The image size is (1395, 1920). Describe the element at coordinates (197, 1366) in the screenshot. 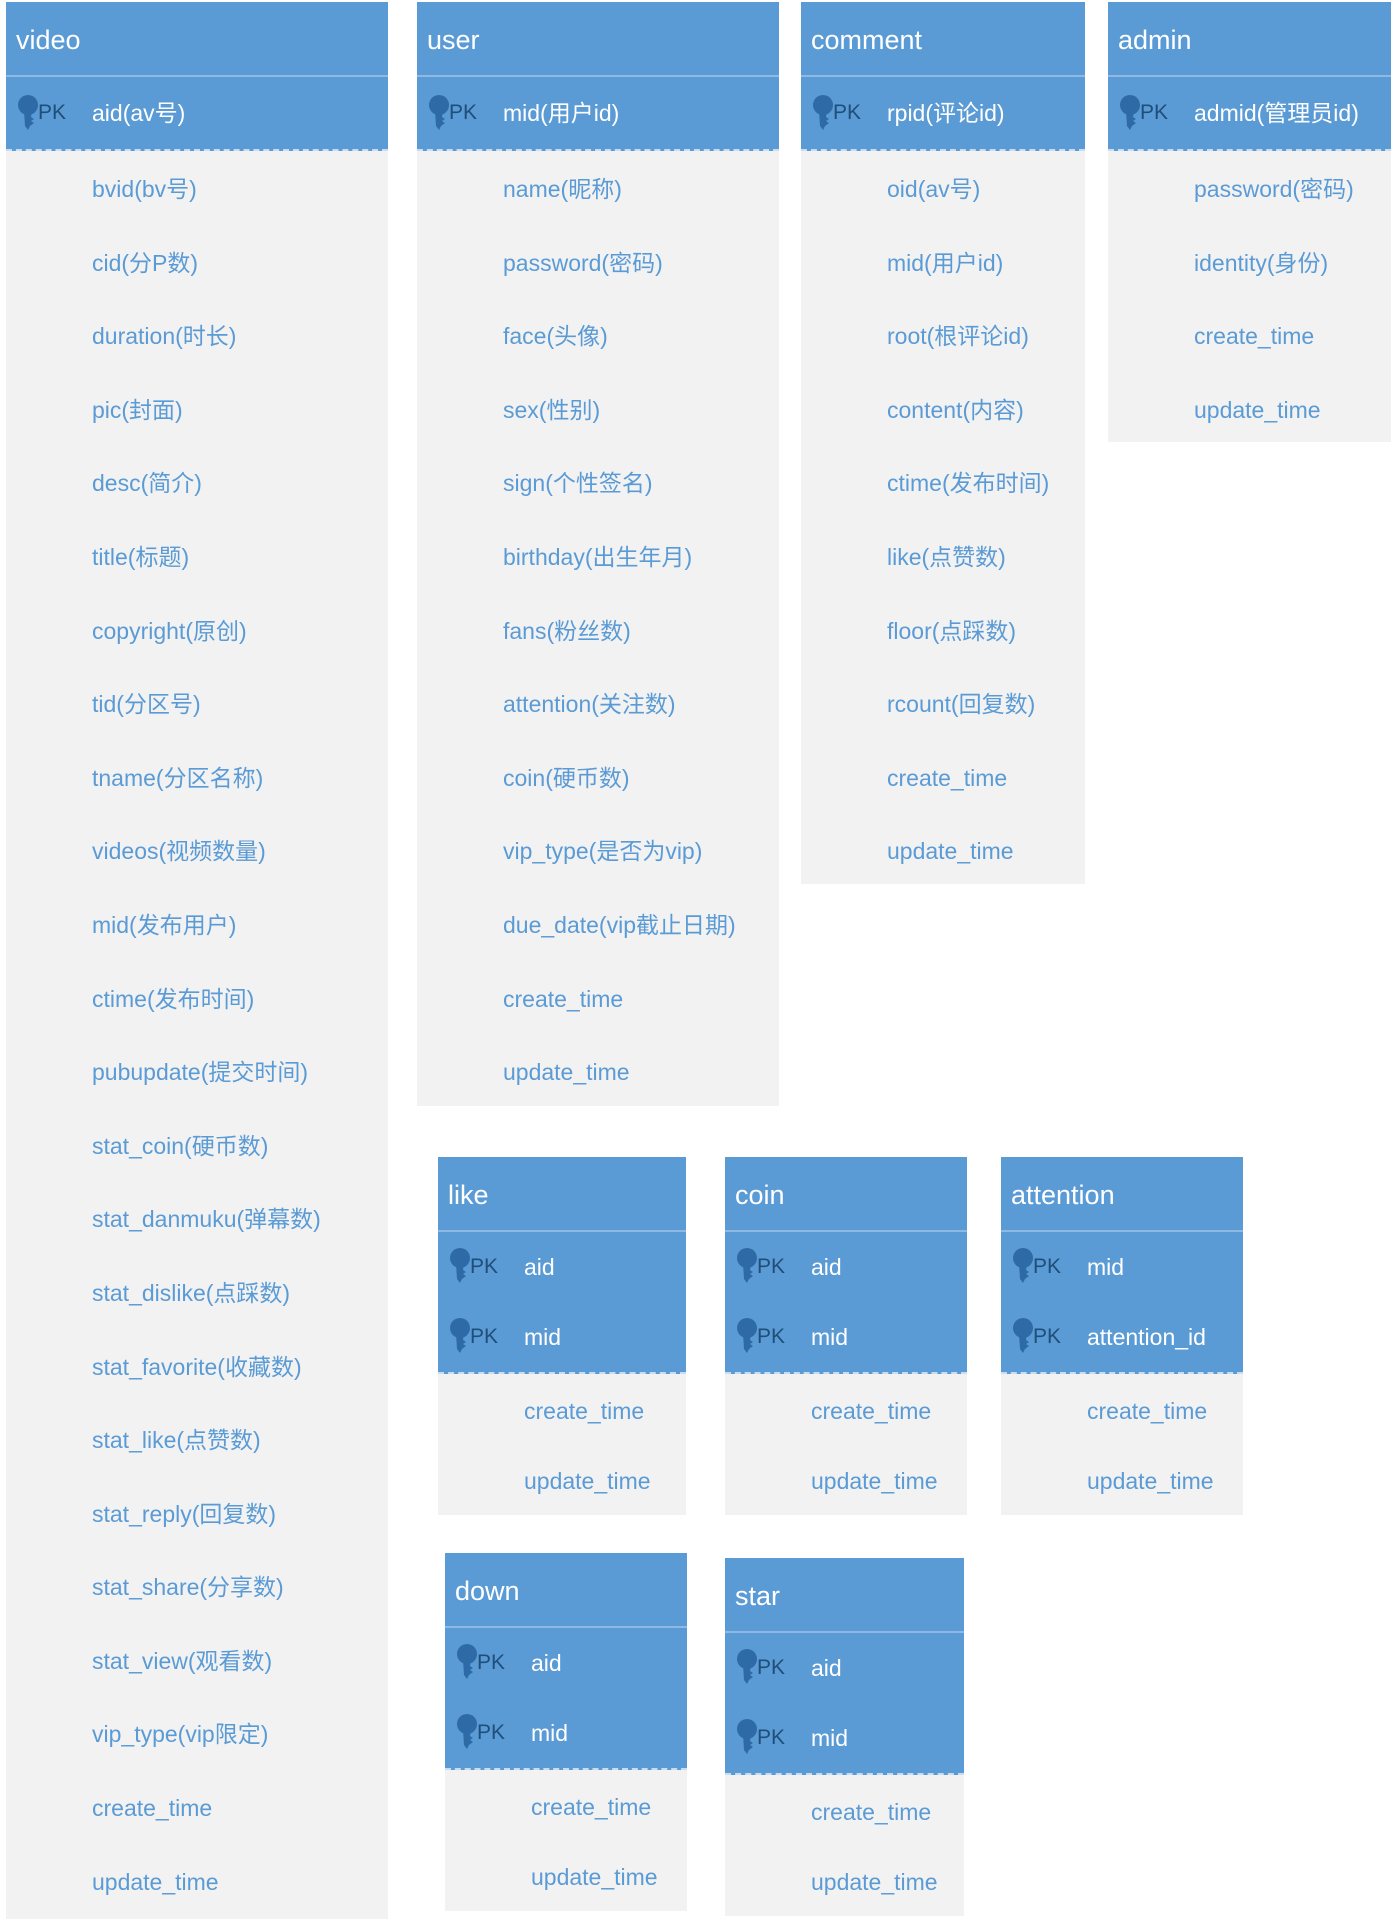

I see `field-name: stat_favorite(收藏数)` at that location.